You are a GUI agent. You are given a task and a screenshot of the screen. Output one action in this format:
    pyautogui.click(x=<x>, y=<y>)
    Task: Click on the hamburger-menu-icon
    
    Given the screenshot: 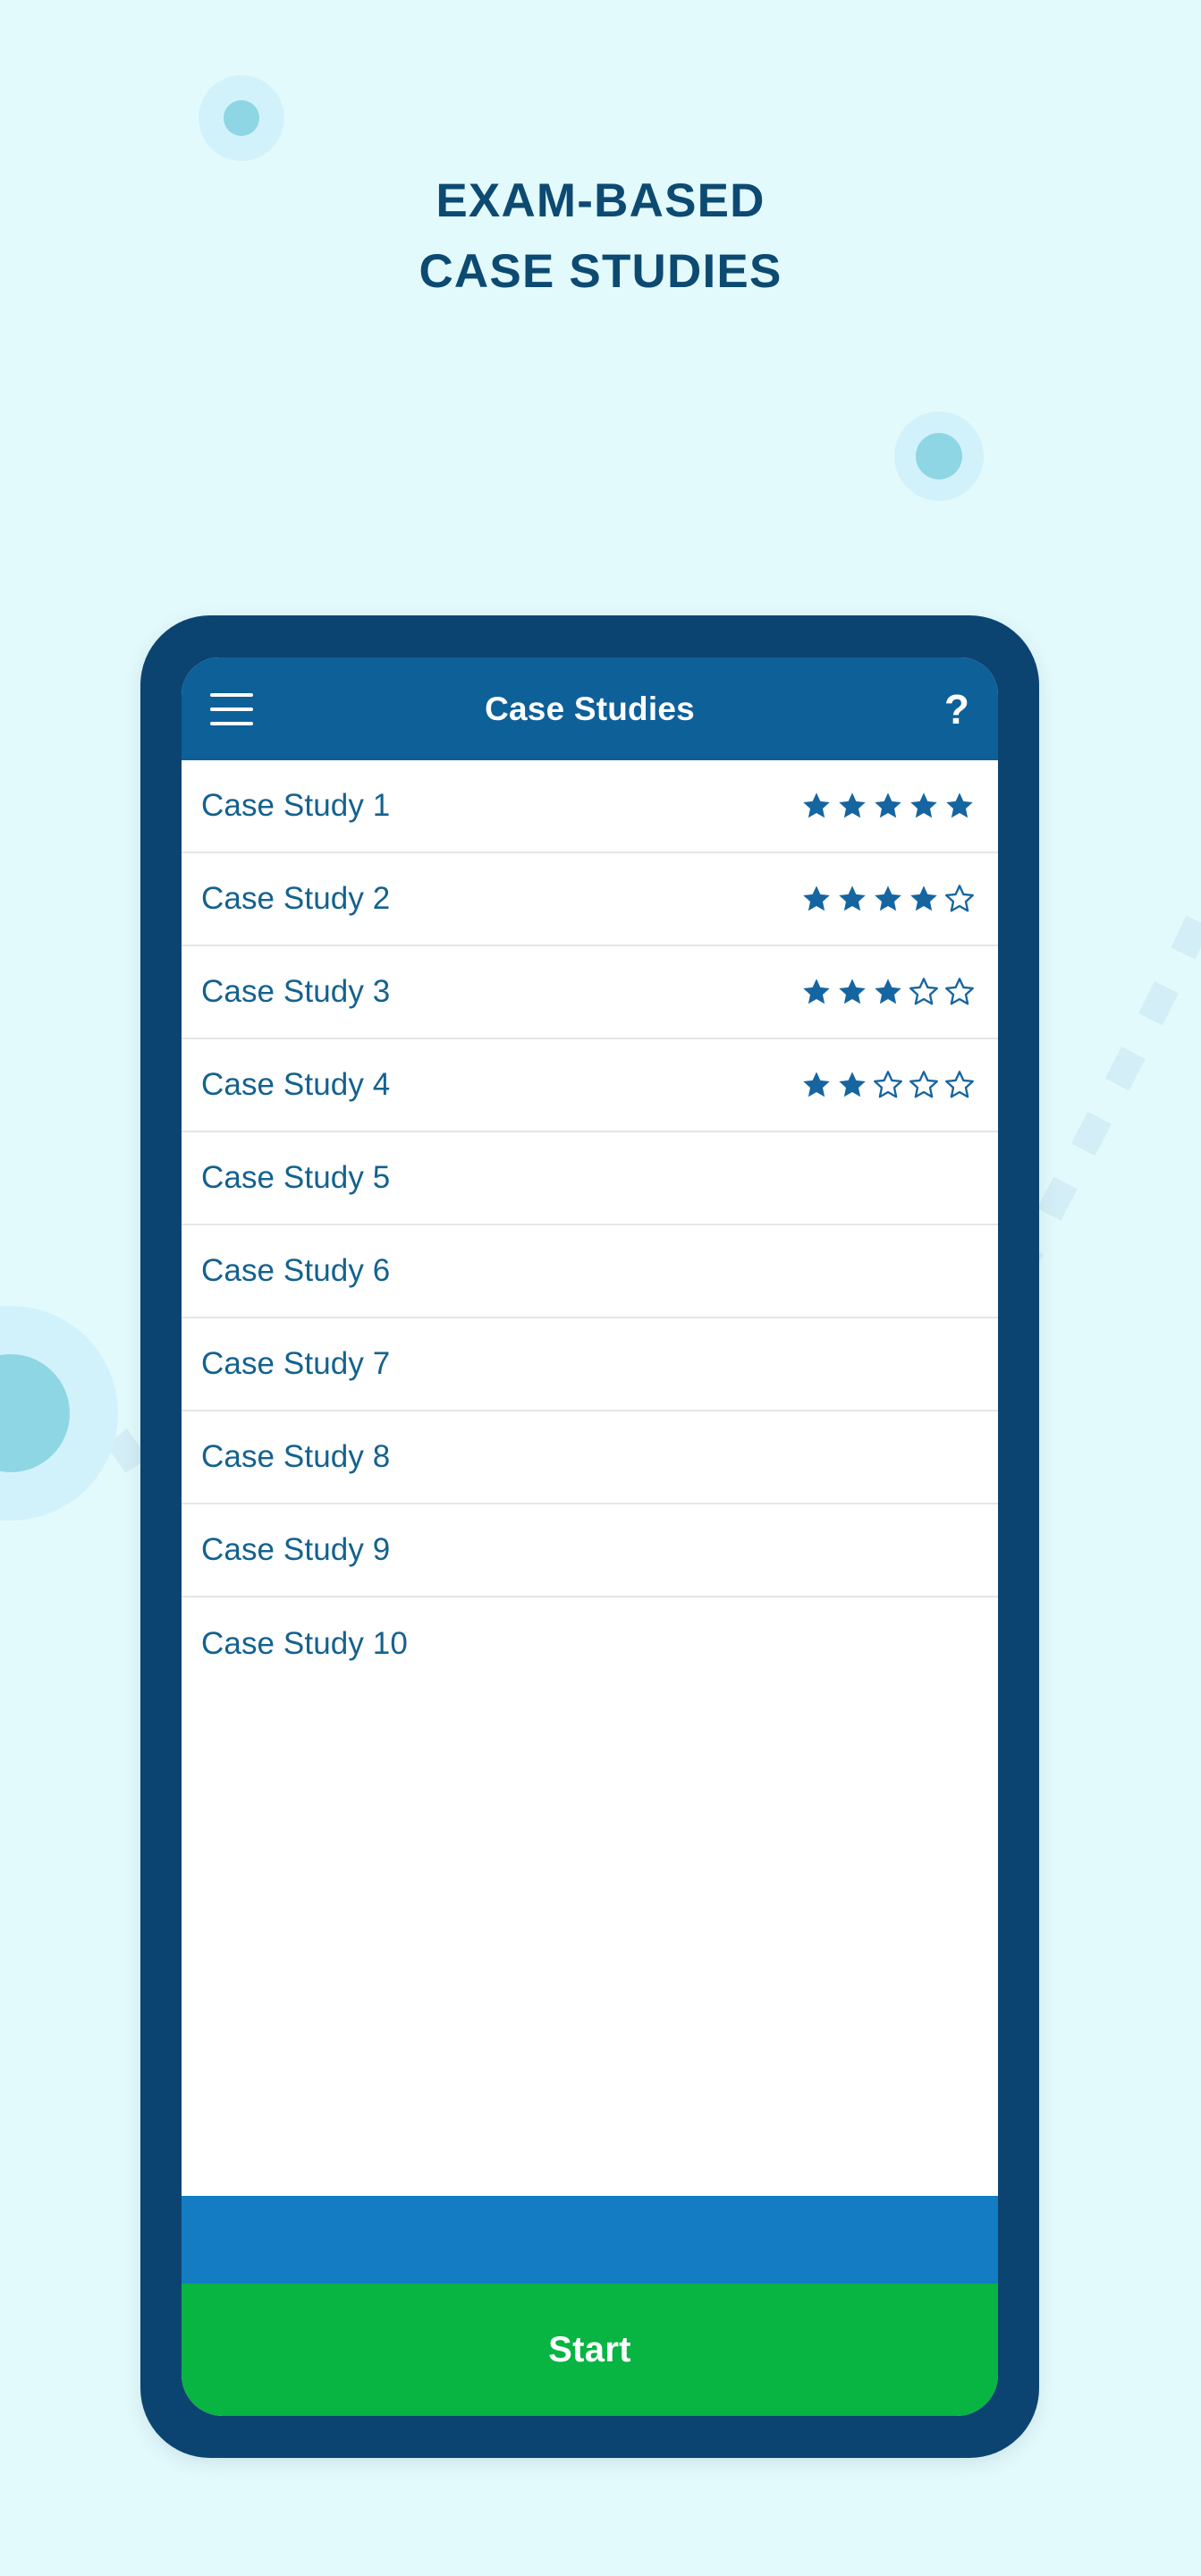 What is the action you would take?
    pyautogui.click(x=232, y=708)
    